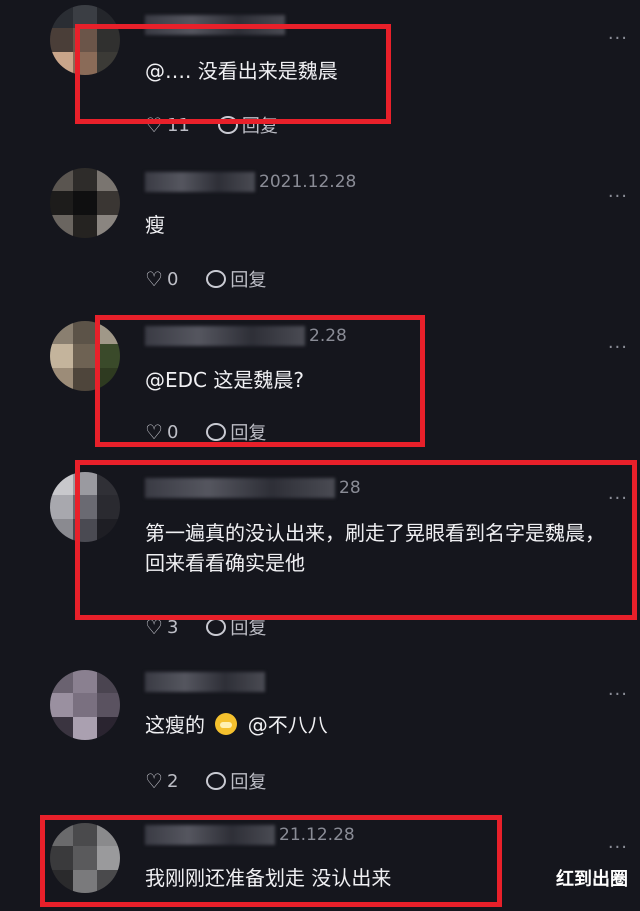 The width and height of the screenshot is (640, 911). What do you see at coordinates (308, 182) in the screenshot?
I see `comment-date: 2021.12.28` at bounding box center [308, 182].